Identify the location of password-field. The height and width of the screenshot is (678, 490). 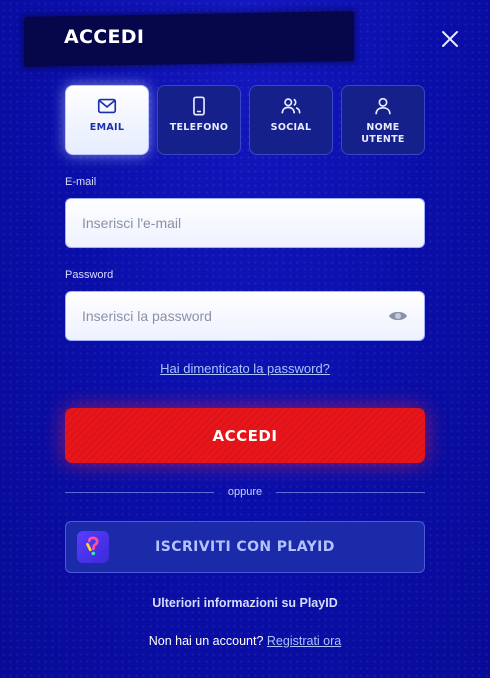
(235, 316).